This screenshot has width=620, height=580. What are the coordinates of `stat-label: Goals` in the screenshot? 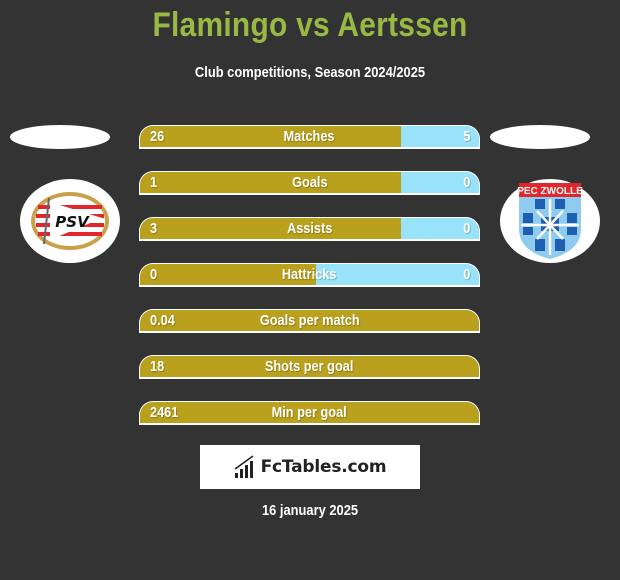 It's located at (309, 182).